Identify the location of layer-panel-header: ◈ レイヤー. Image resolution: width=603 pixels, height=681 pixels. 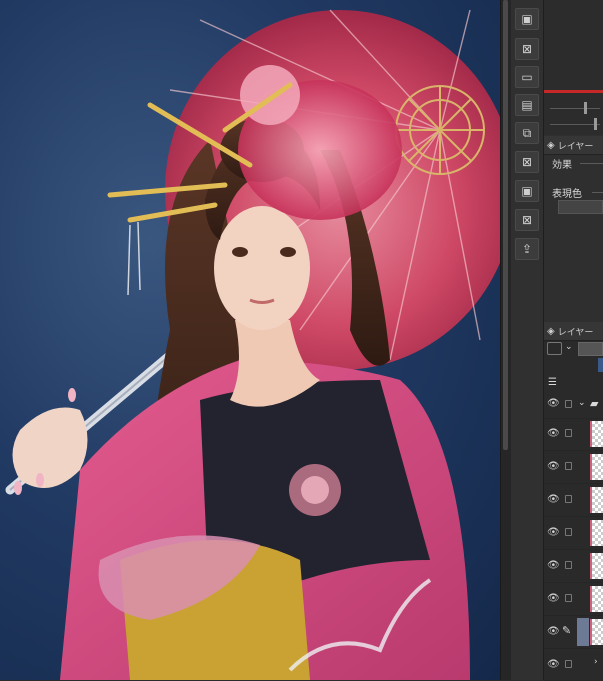
(573, 331).